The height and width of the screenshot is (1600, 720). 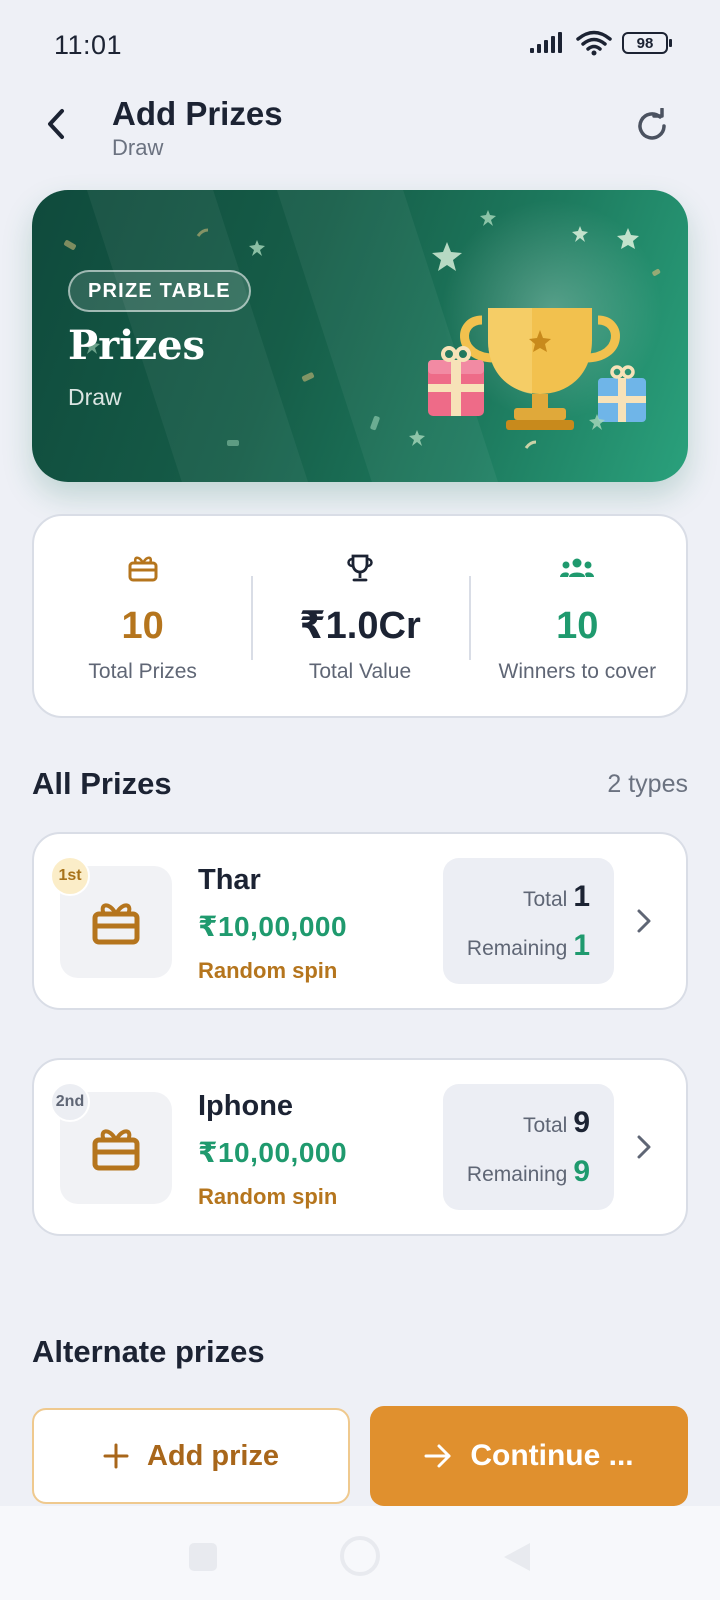 I want to click on winners-value: 10, so click(x=577, y=626).